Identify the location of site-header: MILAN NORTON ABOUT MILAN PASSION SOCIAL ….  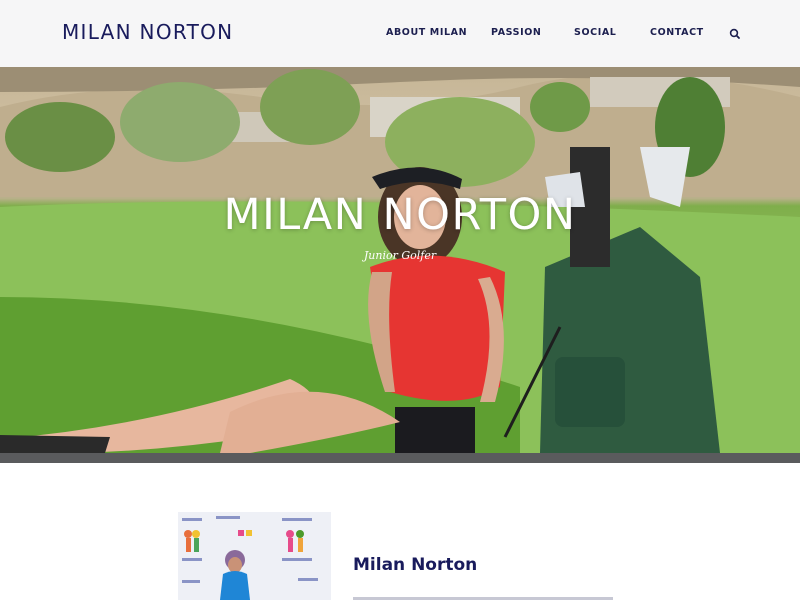
(400, 33).